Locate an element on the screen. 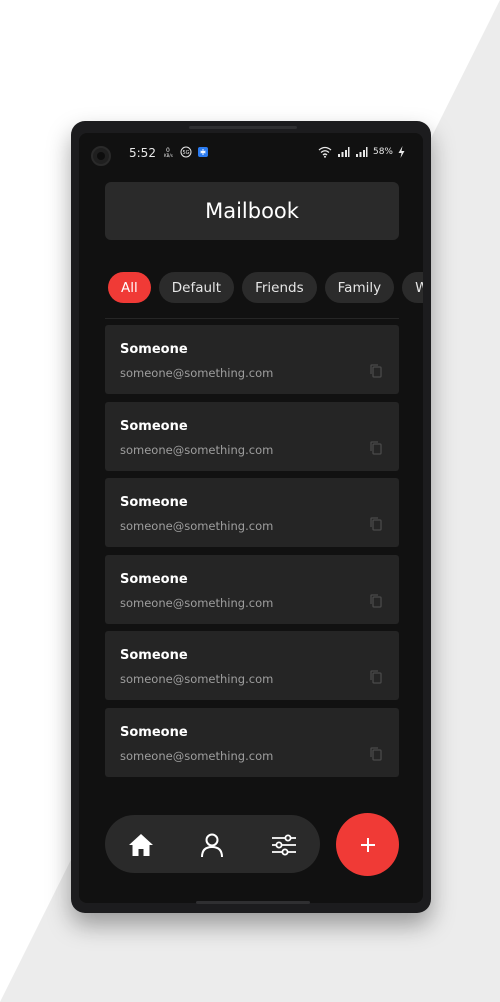 This screenshot has height=1002, width=500. filter-chip-default: Default is located at coordinates (196, 287).